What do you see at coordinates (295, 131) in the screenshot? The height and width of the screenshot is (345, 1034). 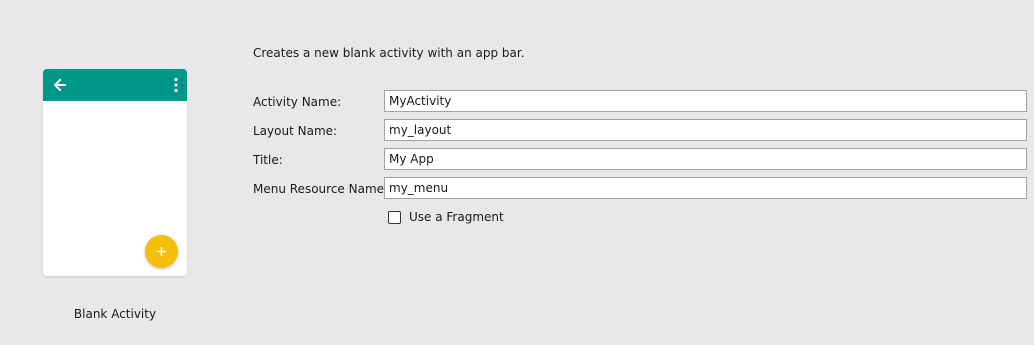 I see `layout-name-label: Layout Name:` at bounding box center [295, 131].